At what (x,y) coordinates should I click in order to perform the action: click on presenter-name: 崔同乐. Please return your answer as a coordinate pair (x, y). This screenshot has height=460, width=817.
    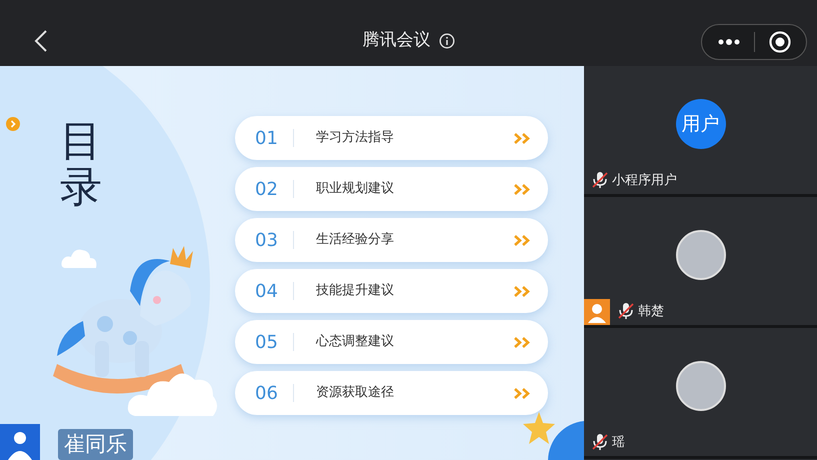
    Looking at the image, I should click on (95, 444).